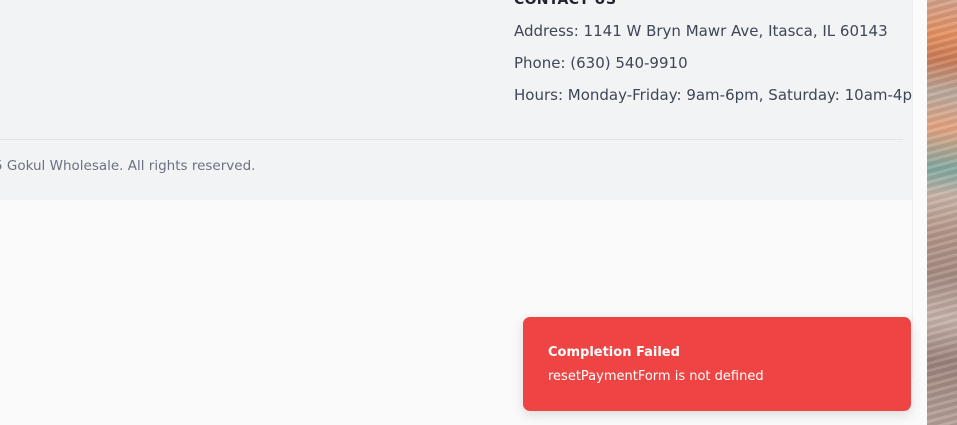  I want to click on footer-divider, so click(451, 139).